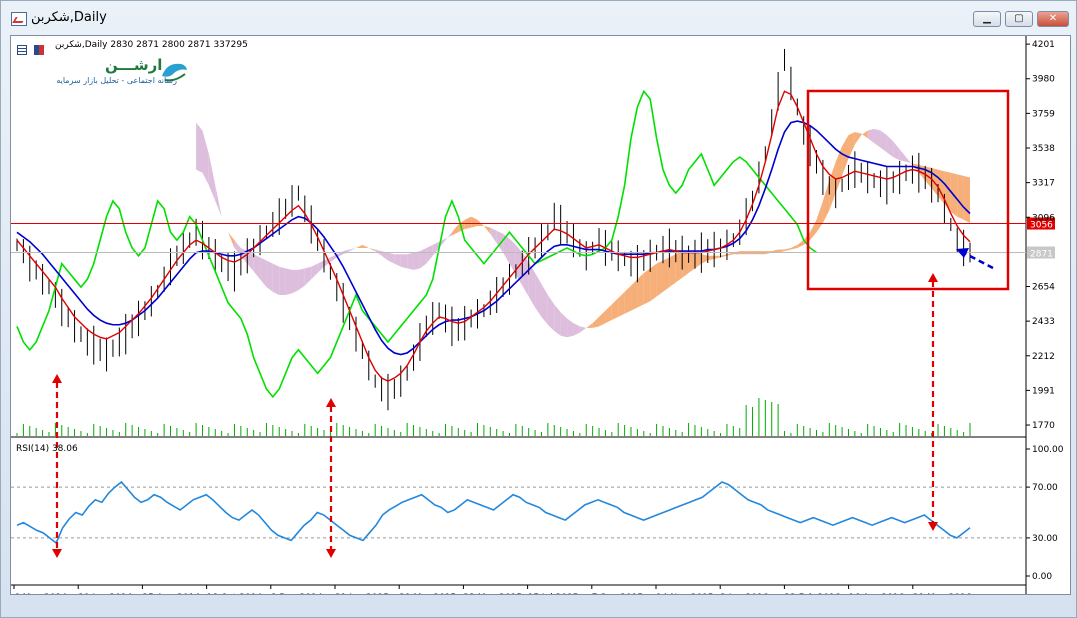 This screenshot has width=1077, height=618. I want to click on time-tick-label: 6 May 2014, so click(40, 593).